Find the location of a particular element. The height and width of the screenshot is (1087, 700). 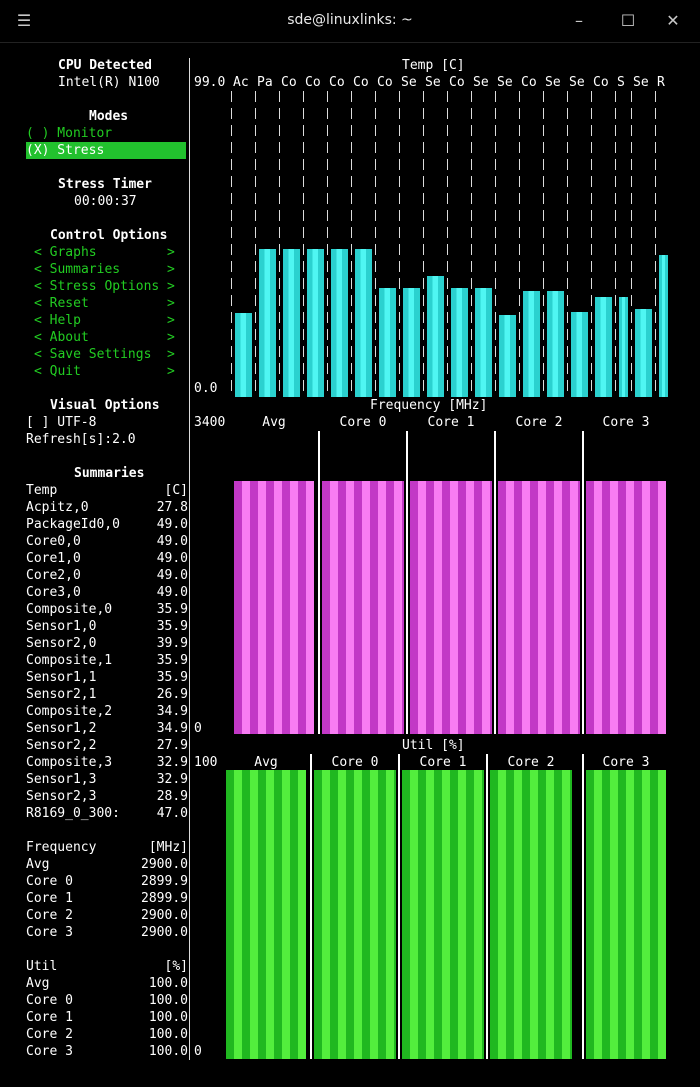

control-heading: Control Options is located at coordinates (109, 235).